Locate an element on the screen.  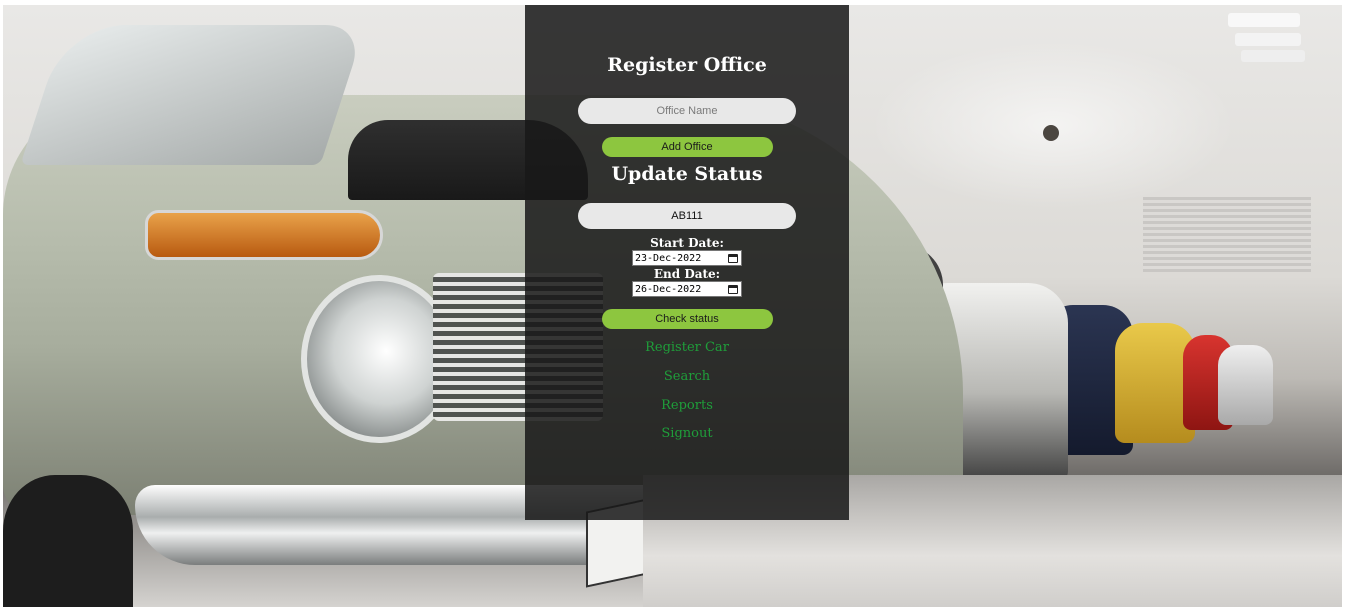
car-tire is located at coordinates (68, 541).